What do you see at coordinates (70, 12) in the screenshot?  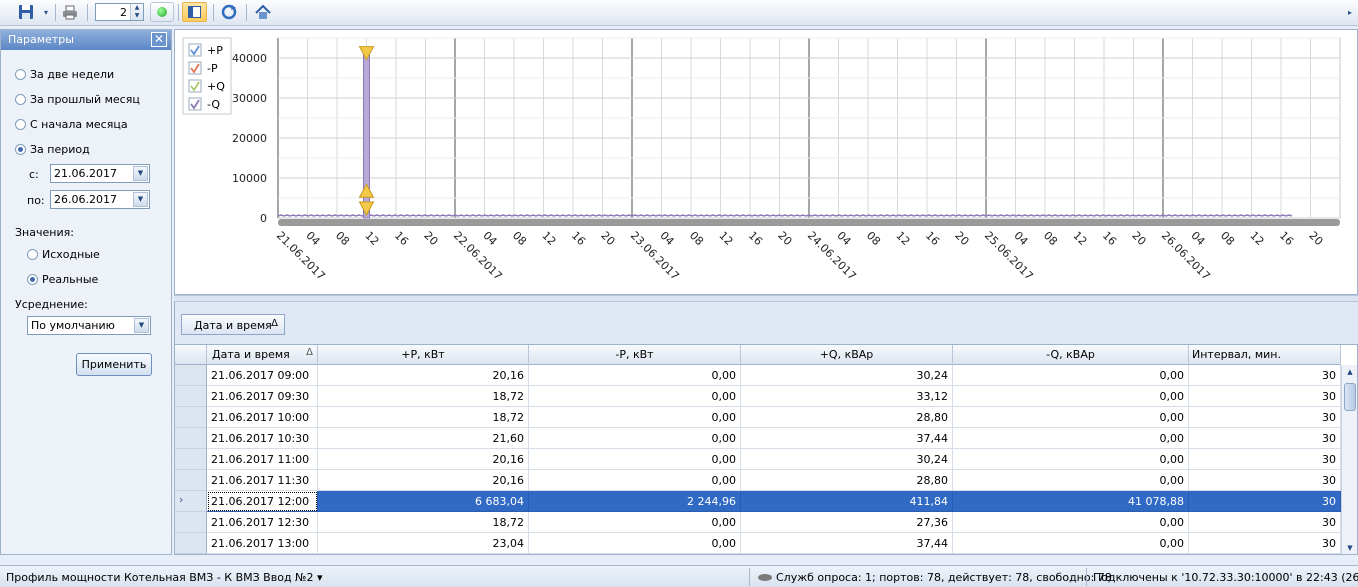 I see `print-icon` at bounding box center [70, 12].